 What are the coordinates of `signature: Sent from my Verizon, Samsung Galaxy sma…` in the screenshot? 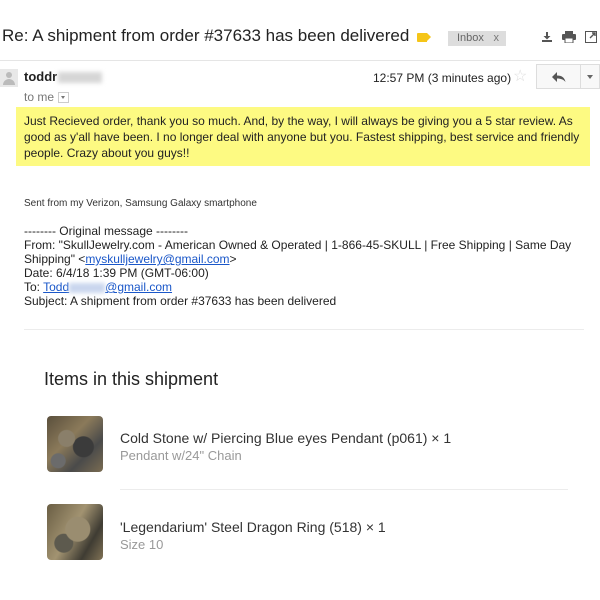 It's located at (140, 203).